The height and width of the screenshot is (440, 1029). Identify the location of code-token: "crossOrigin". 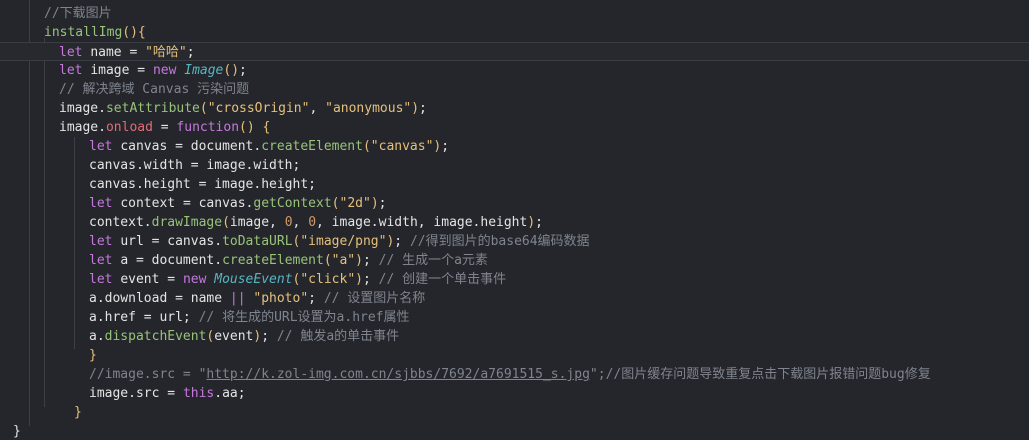
(258, 108).